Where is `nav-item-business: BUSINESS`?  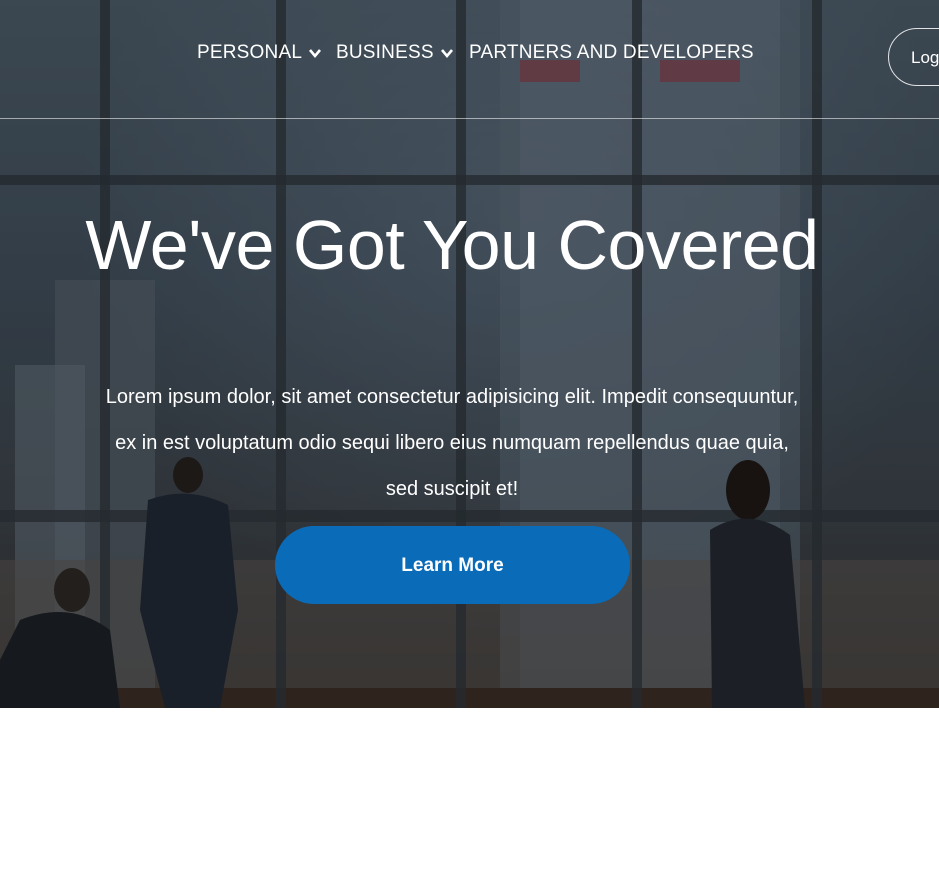
nav-item-business: BUSINESS is located at coordinates (395, 53).